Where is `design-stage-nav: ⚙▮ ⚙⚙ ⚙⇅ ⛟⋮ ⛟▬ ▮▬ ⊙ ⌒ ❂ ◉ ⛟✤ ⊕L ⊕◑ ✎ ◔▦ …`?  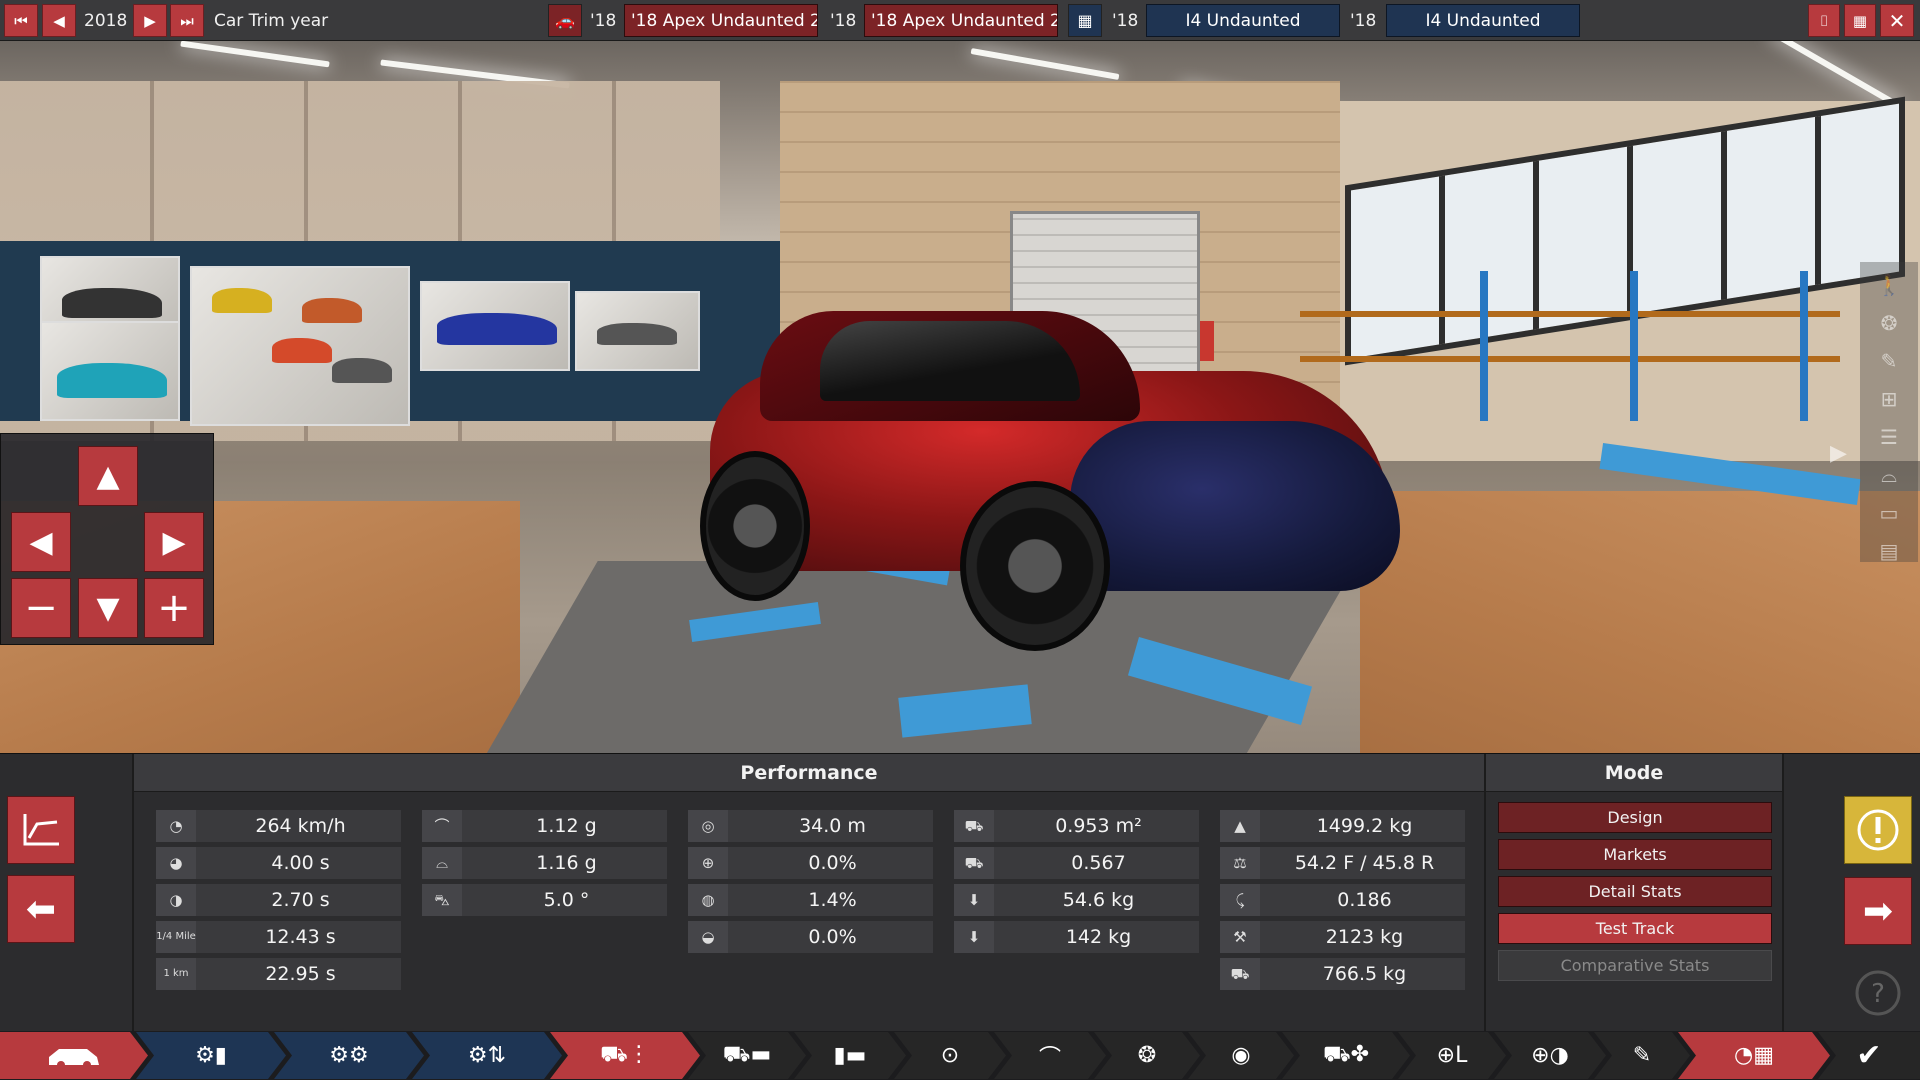
design-stage-nav: ⚙▮ ⚙⚙ ⚙⇅ ⛟⋮ ⛟▬ ▮▬ ⊙ ⌒ ❂ ◉ ⛟✤ ⊕L ⊕◑ ✎ ◔▦ … is located at coordinates (960, 1055).